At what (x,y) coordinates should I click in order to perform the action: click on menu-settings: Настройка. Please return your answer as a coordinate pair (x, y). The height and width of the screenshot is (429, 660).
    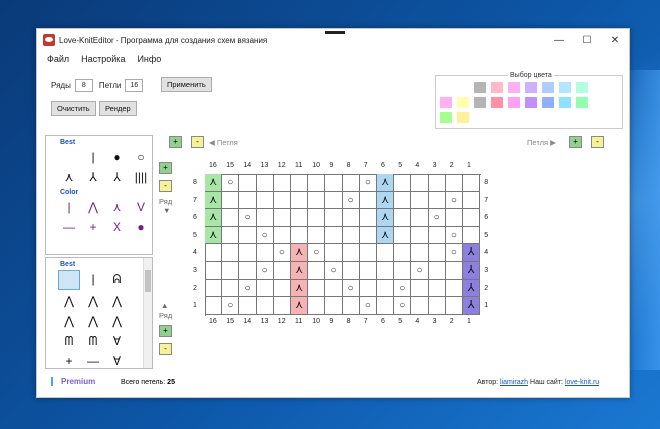
    Looking at the image, I should click on (103, 59).